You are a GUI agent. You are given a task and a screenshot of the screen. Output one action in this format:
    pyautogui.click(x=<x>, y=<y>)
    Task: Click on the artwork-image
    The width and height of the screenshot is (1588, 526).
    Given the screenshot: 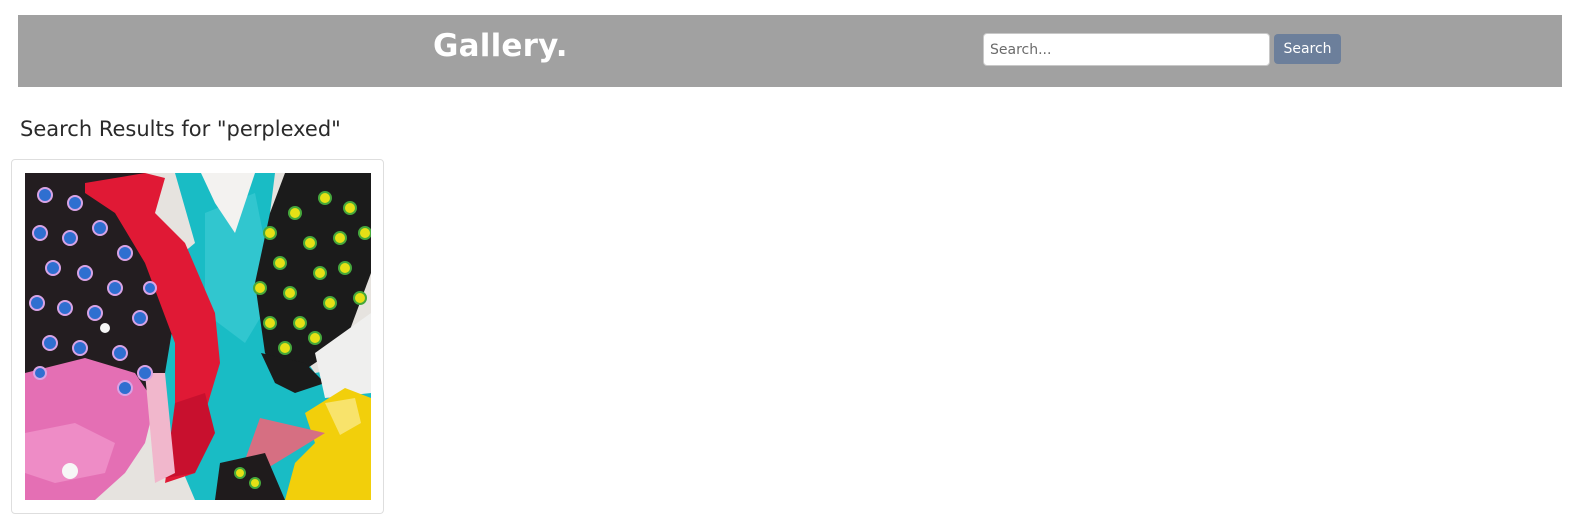 What is the action you would take?
    pyautogui.click(x=198, y=336)
    